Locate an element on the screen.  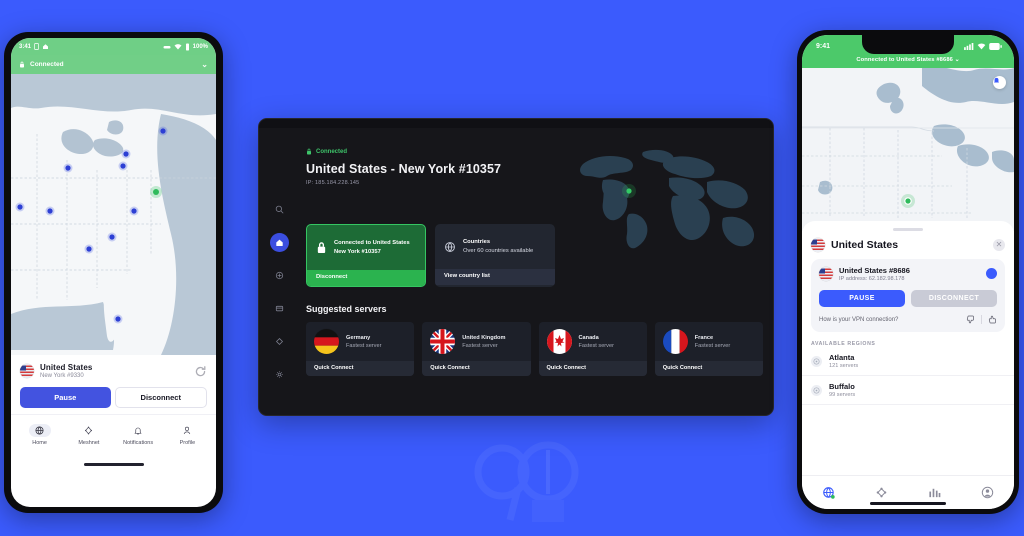
sidebar-item-threat-protection is located at coordinates (279, 275).